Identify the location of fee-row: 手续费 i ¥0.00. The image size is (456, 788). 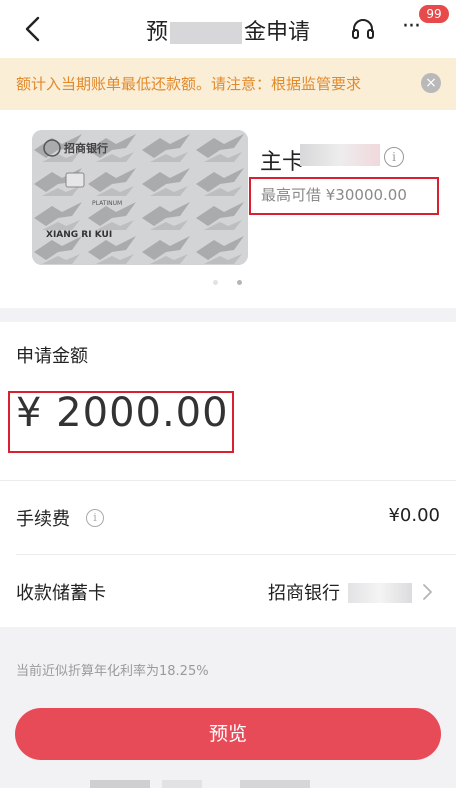
(228, 518).